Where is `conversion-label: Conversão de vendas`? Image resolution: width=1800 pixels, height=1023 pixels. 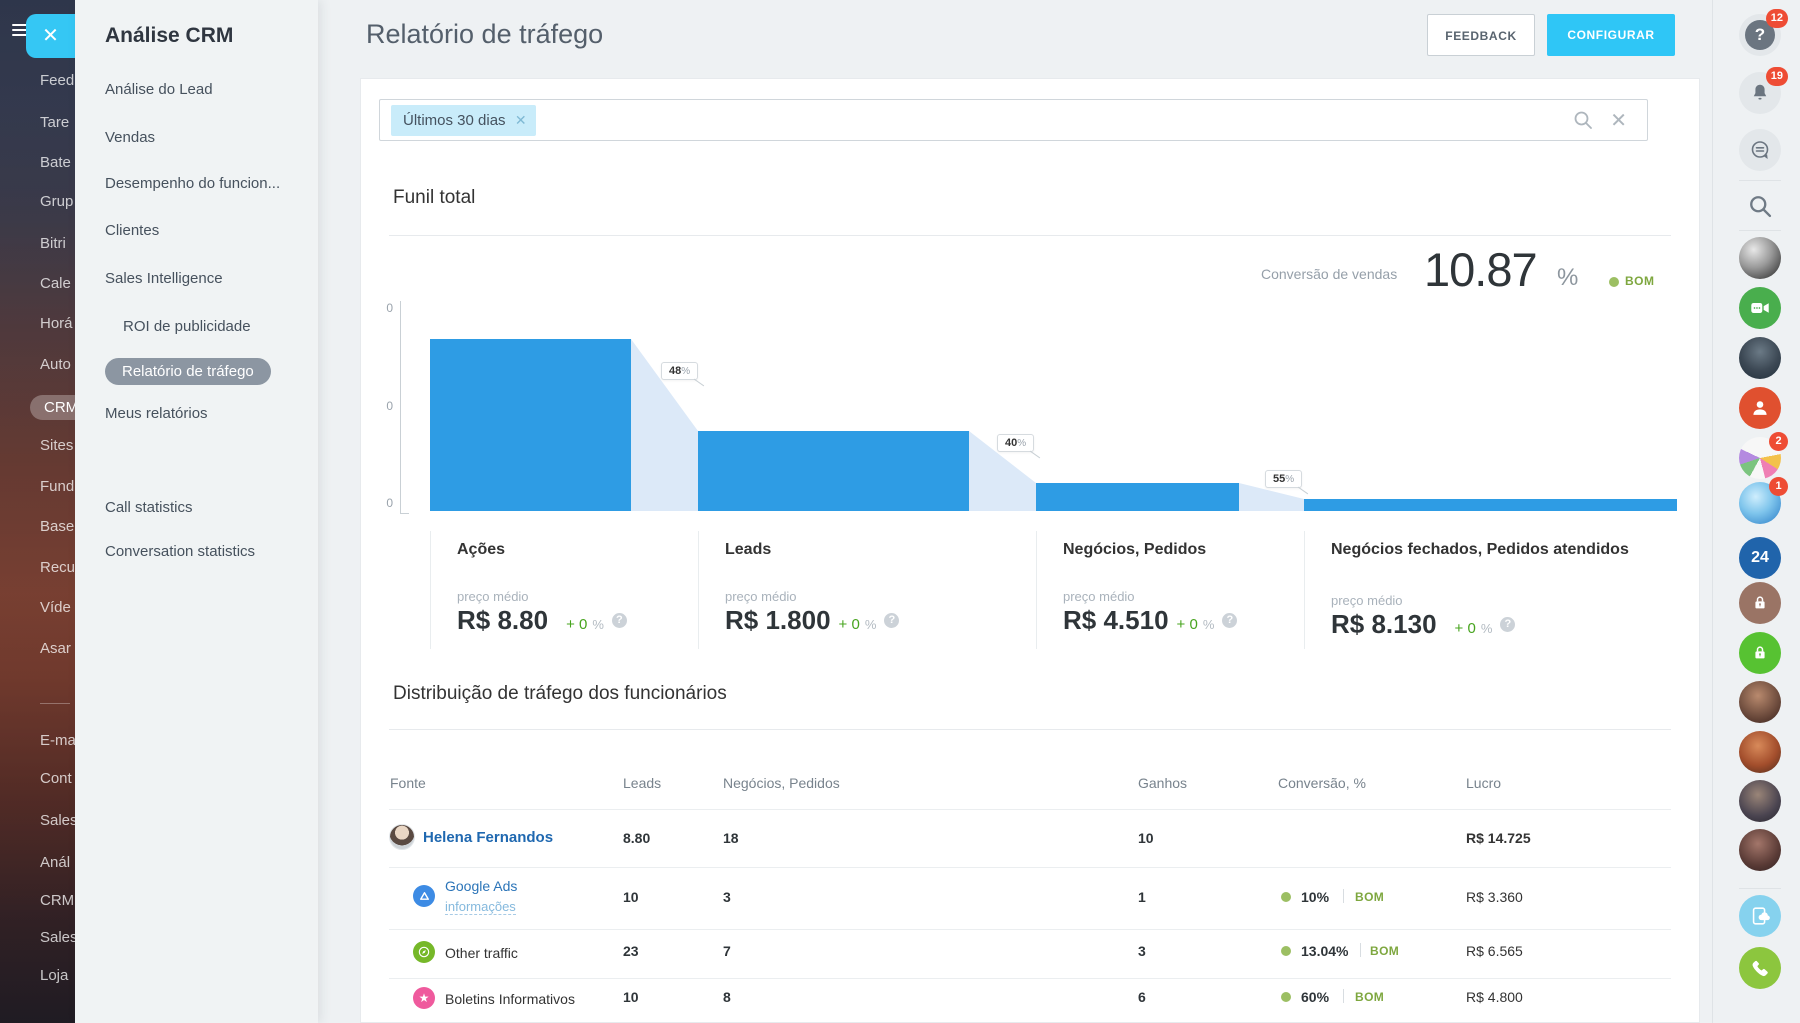 conversion-label: Conversão de vendas is located at coordinates (1329, 274).